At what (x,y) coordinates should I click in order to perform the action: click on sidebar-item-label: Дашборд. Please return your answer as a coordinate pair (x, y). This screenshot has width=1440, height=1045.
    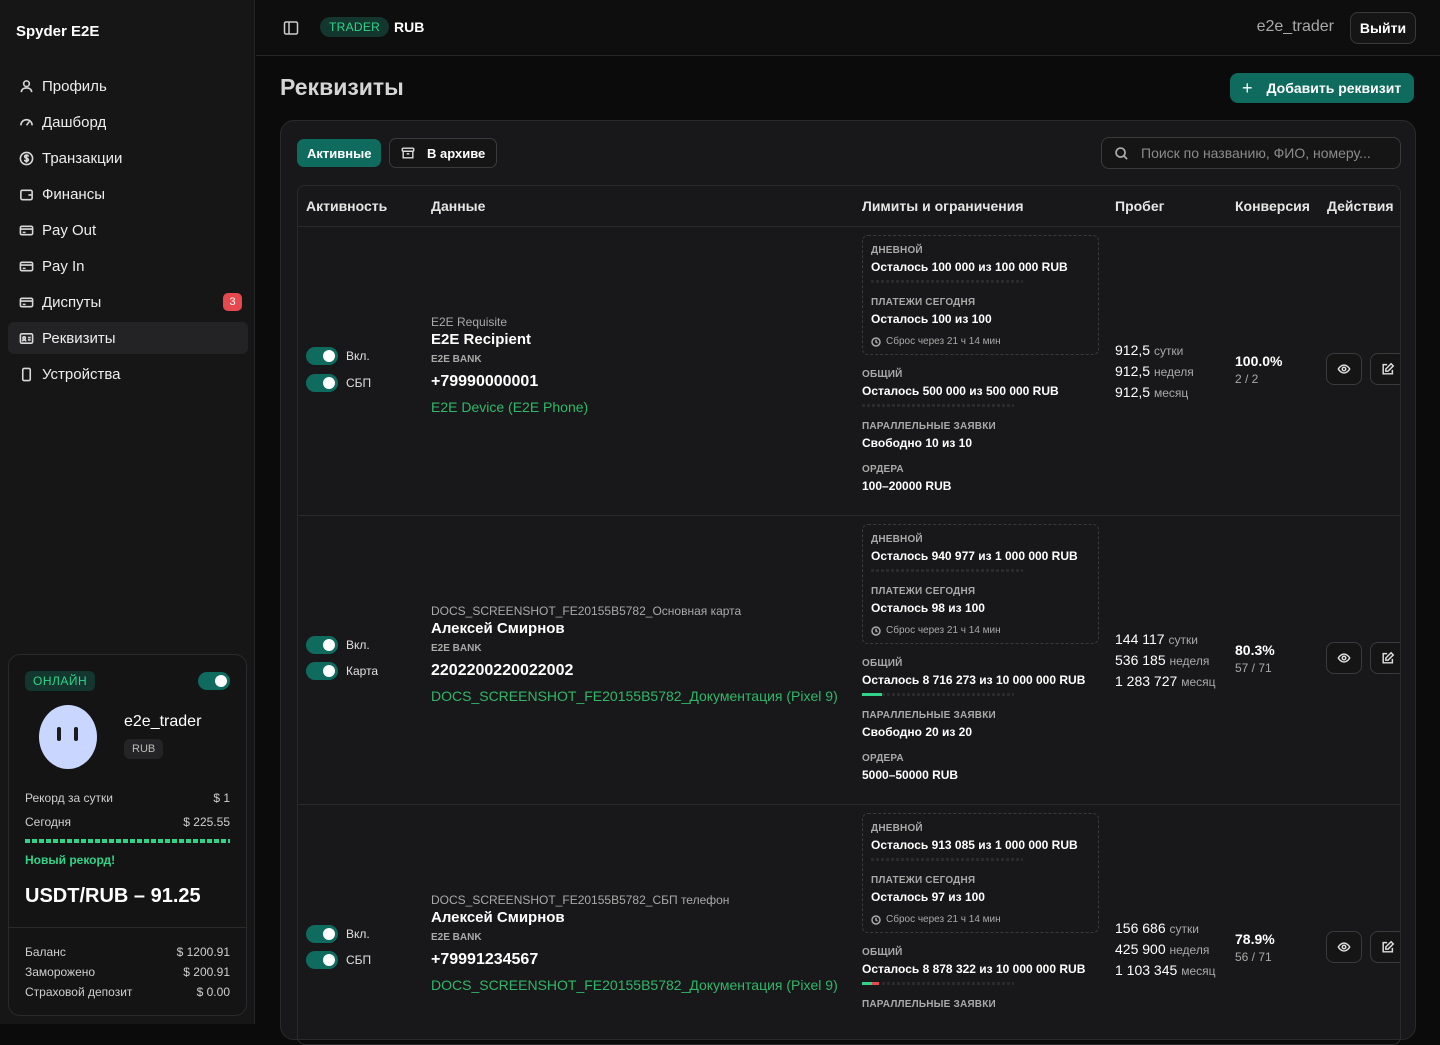
    Looking at the image, I should click on (74, 122).